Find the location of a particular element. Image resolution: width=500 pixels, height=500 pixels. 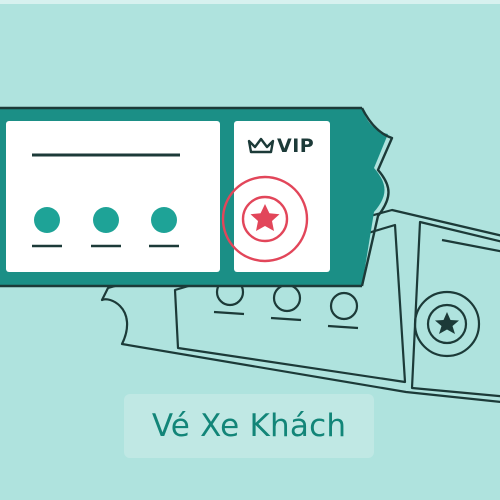

vip-badge: VIP is located at coordinates (280, 146).